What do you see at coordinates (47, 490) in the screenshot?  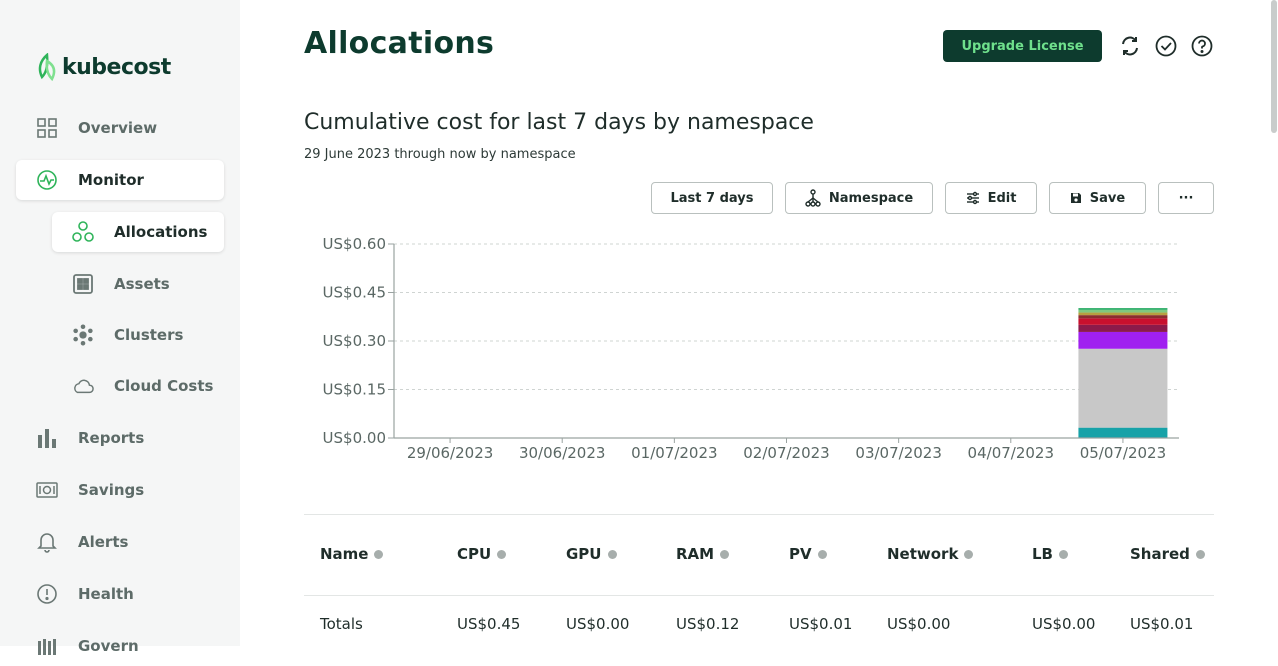 I see `savings-icon` at bounding box center [47, 490].